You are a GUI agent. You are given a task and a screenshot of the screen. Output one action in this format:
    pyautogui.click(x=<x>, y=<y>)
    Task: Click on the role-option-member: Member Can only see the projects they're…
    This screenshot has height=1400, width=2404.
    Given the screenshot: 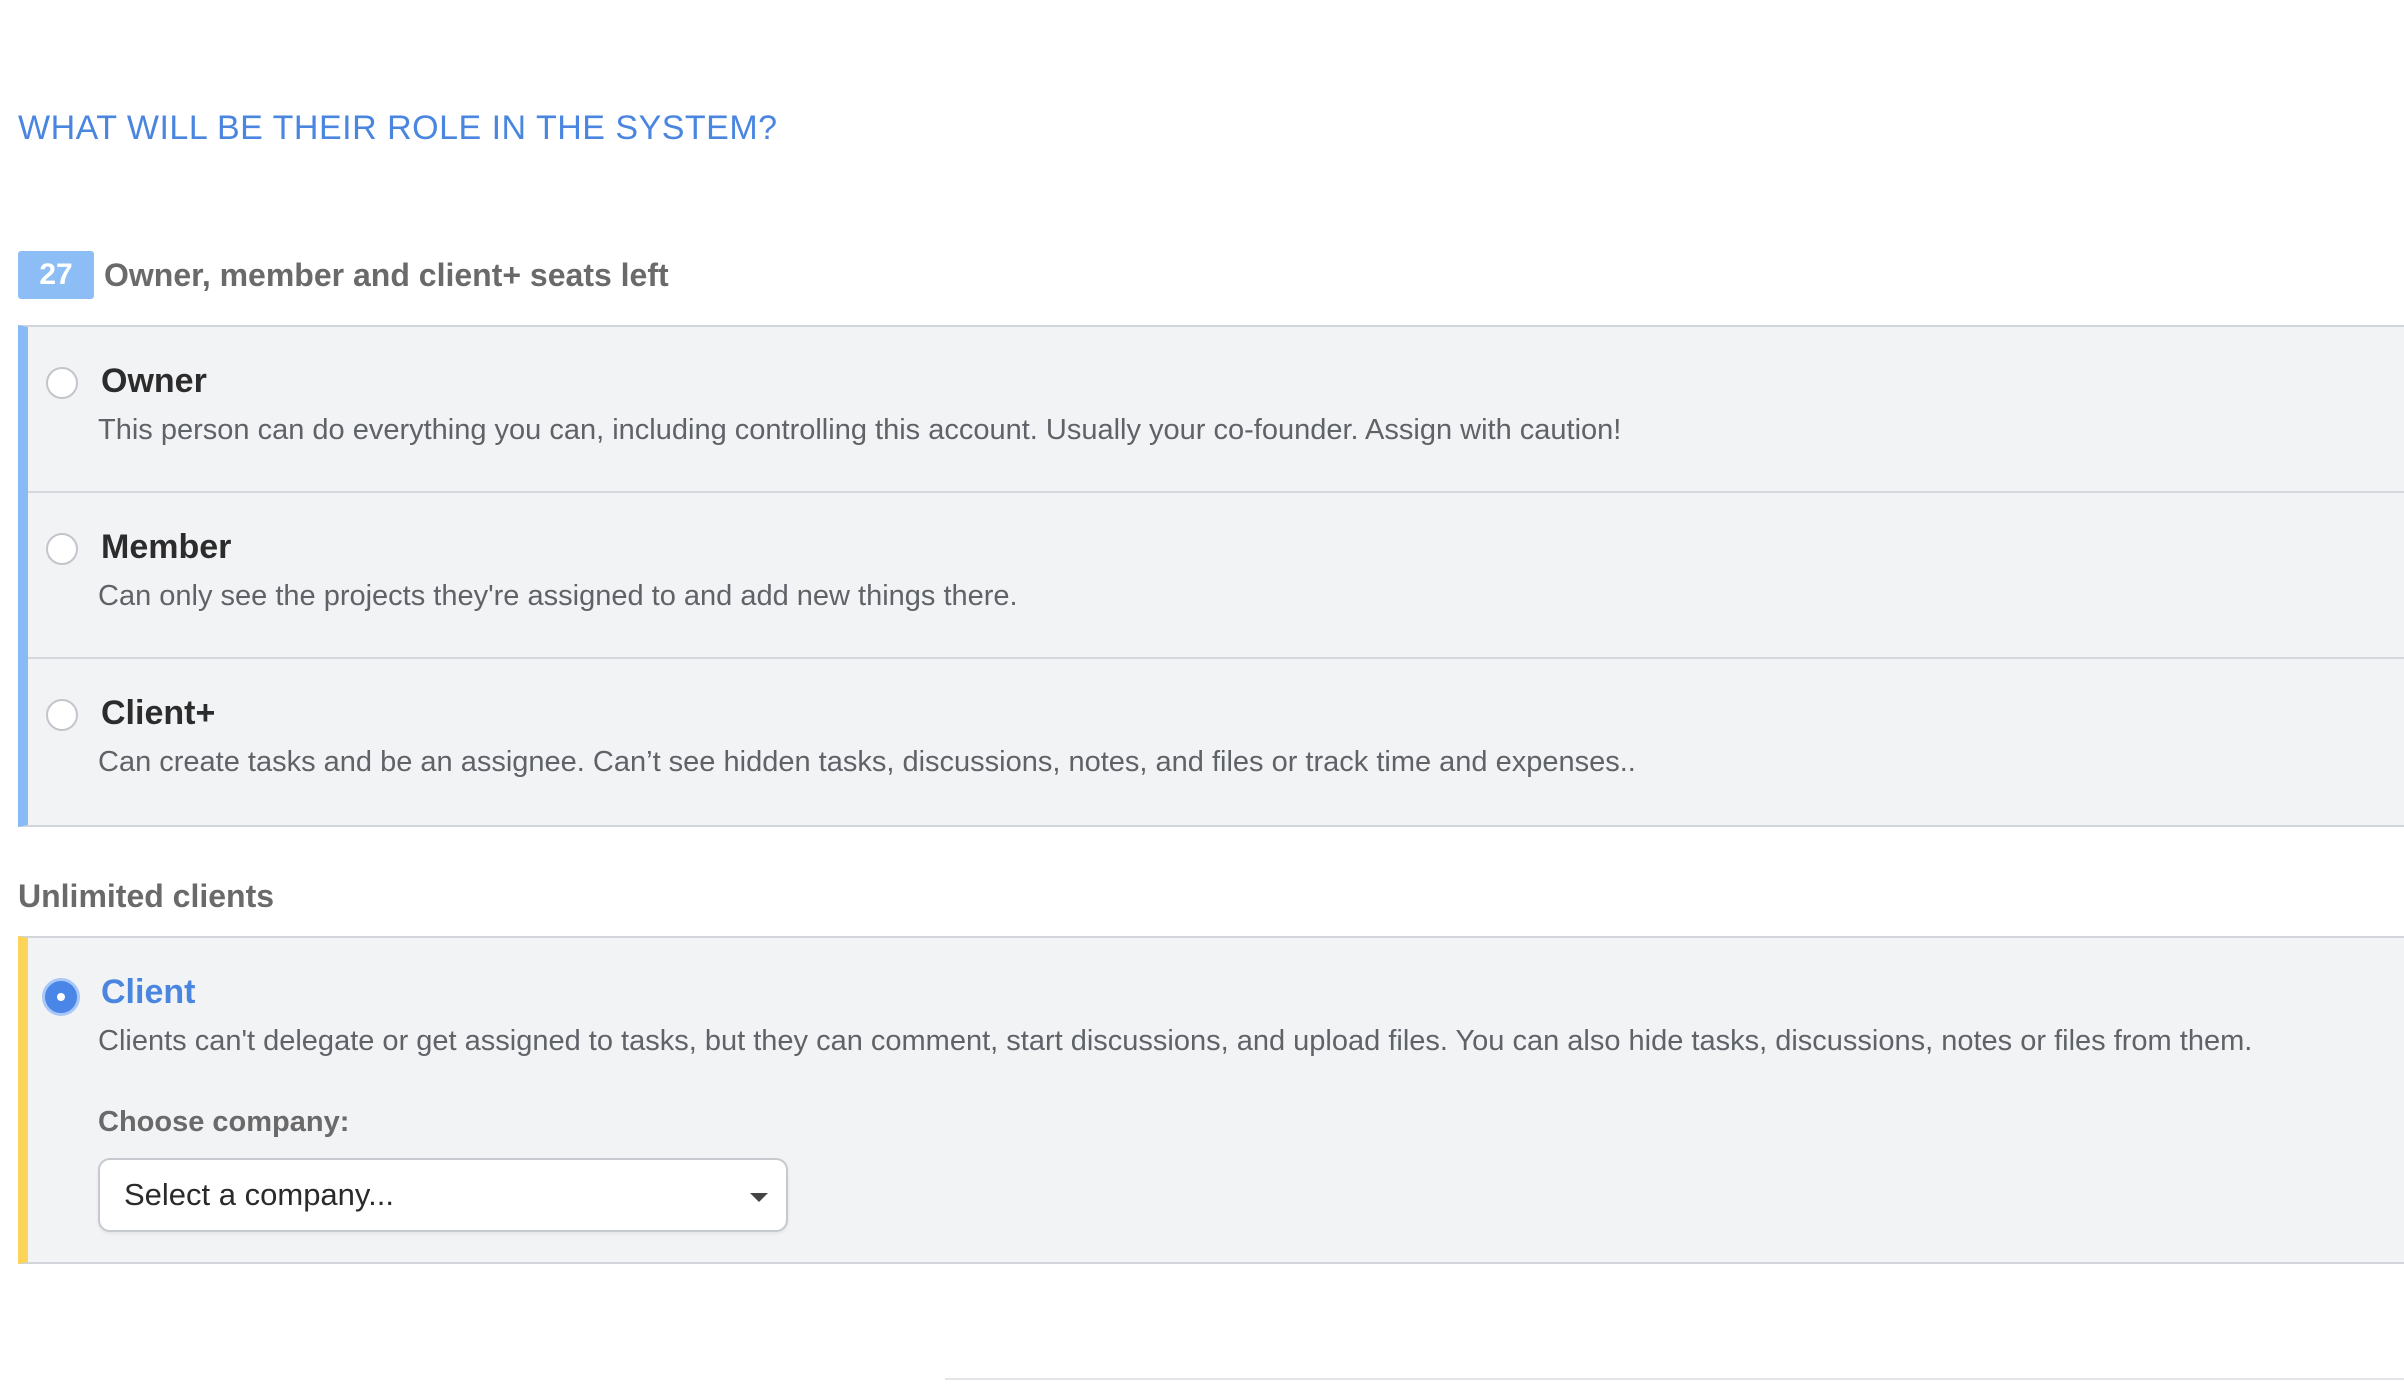 What is the action you would take?
    pyautogui.click(x=1216, y=576)
    